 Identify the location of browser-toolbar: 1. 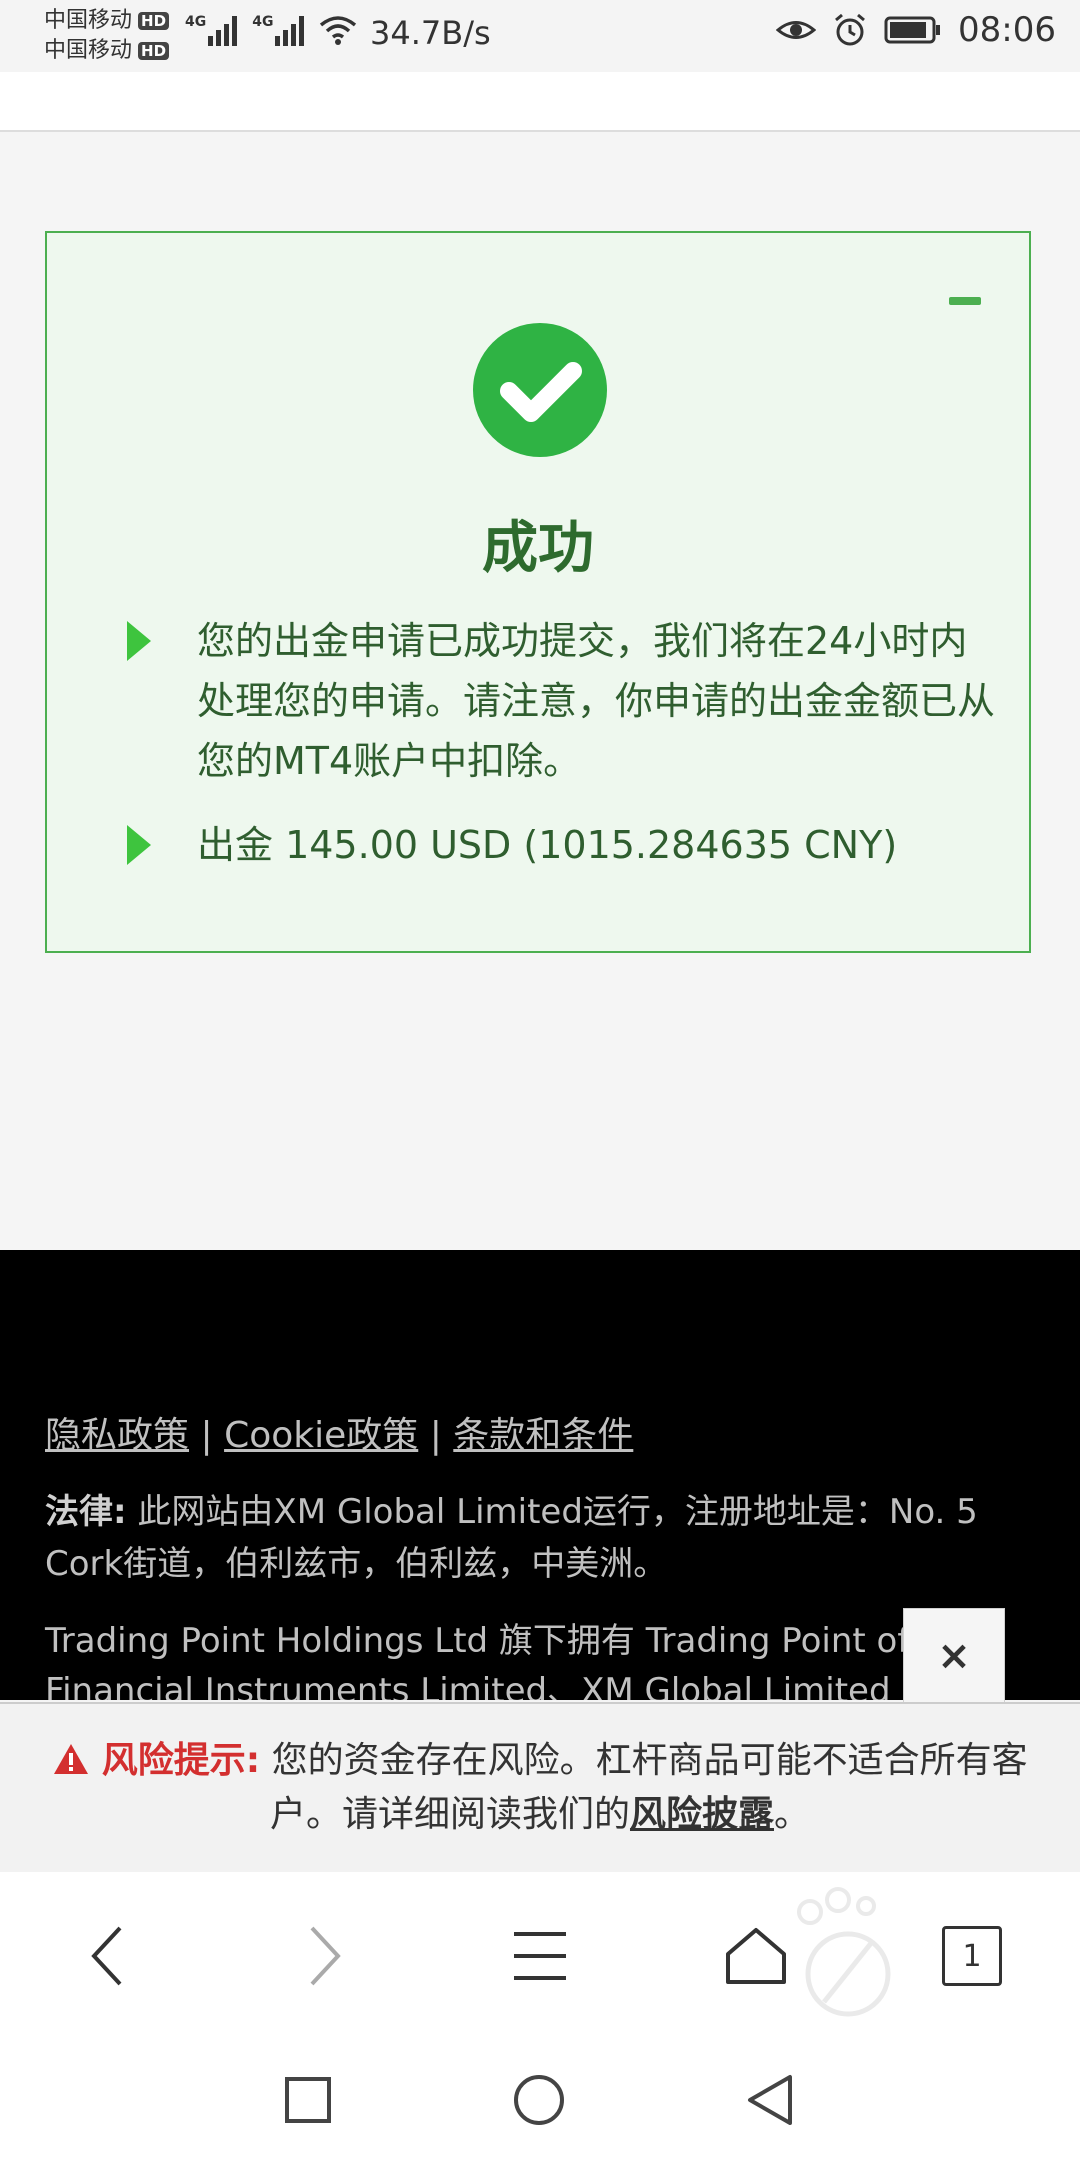
(540, 1956).